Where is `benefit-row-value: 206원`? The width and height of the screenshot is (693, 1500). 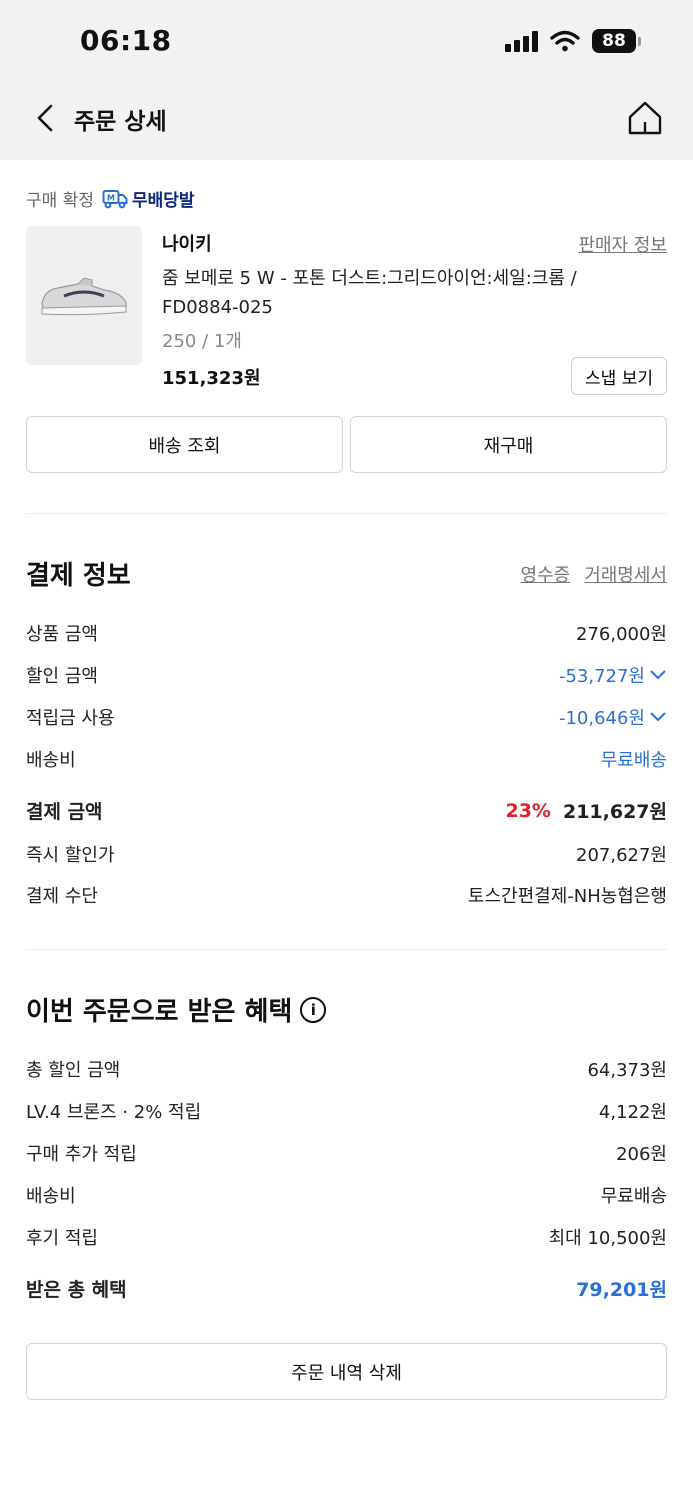 benefit-row-value: 206원 is located at coordinates (641, 1154).